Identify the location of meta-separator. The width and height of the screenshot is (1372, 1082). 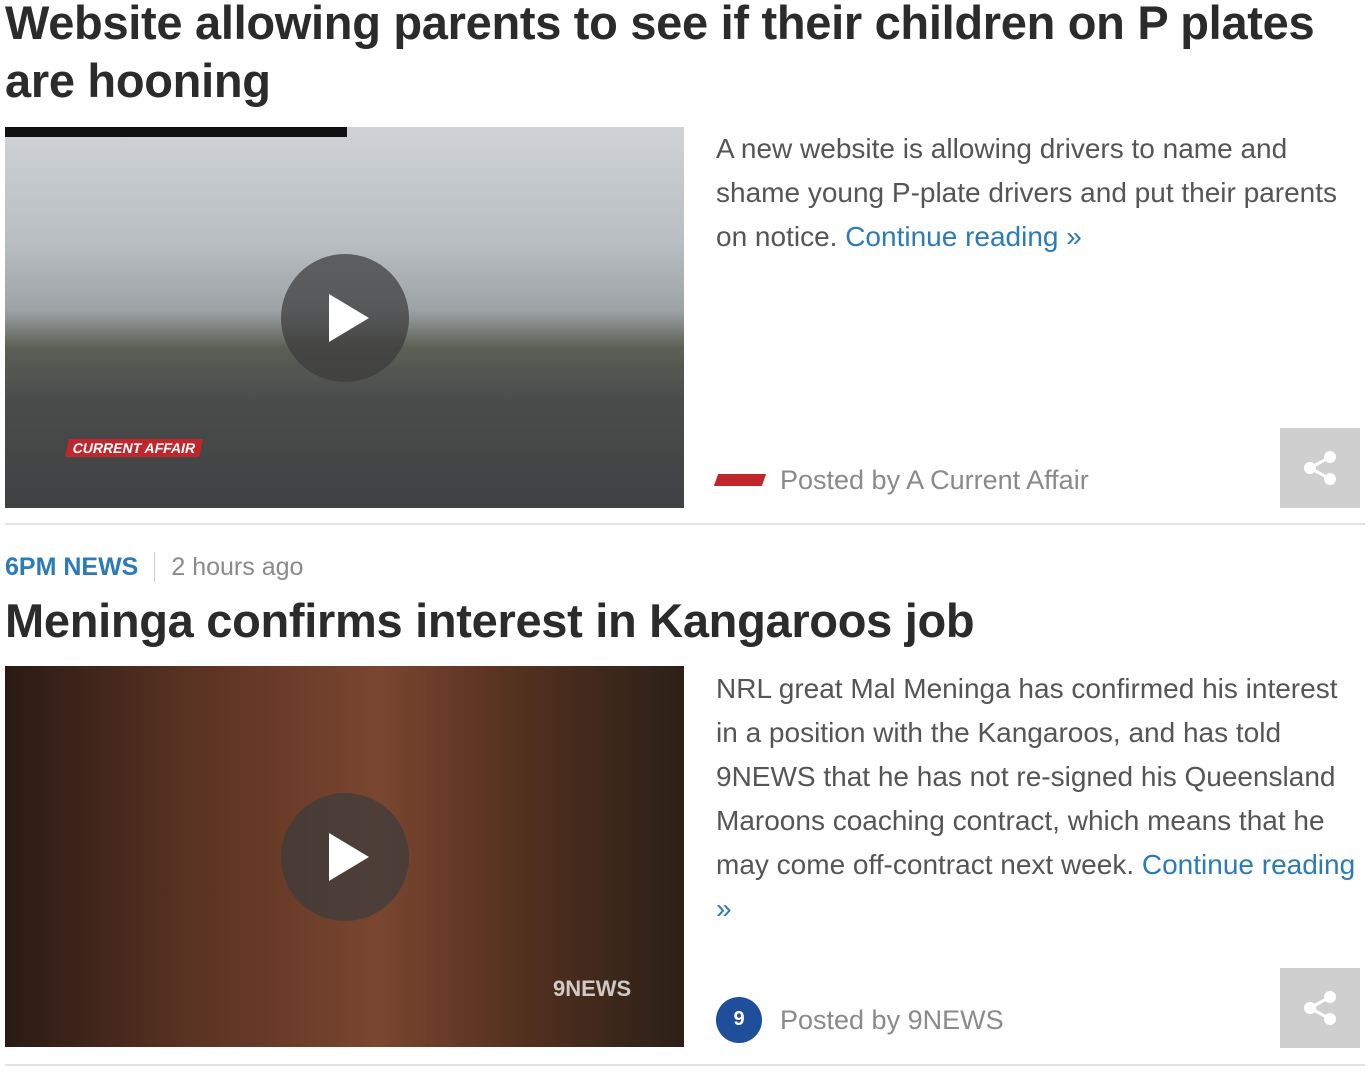
(155, 567).